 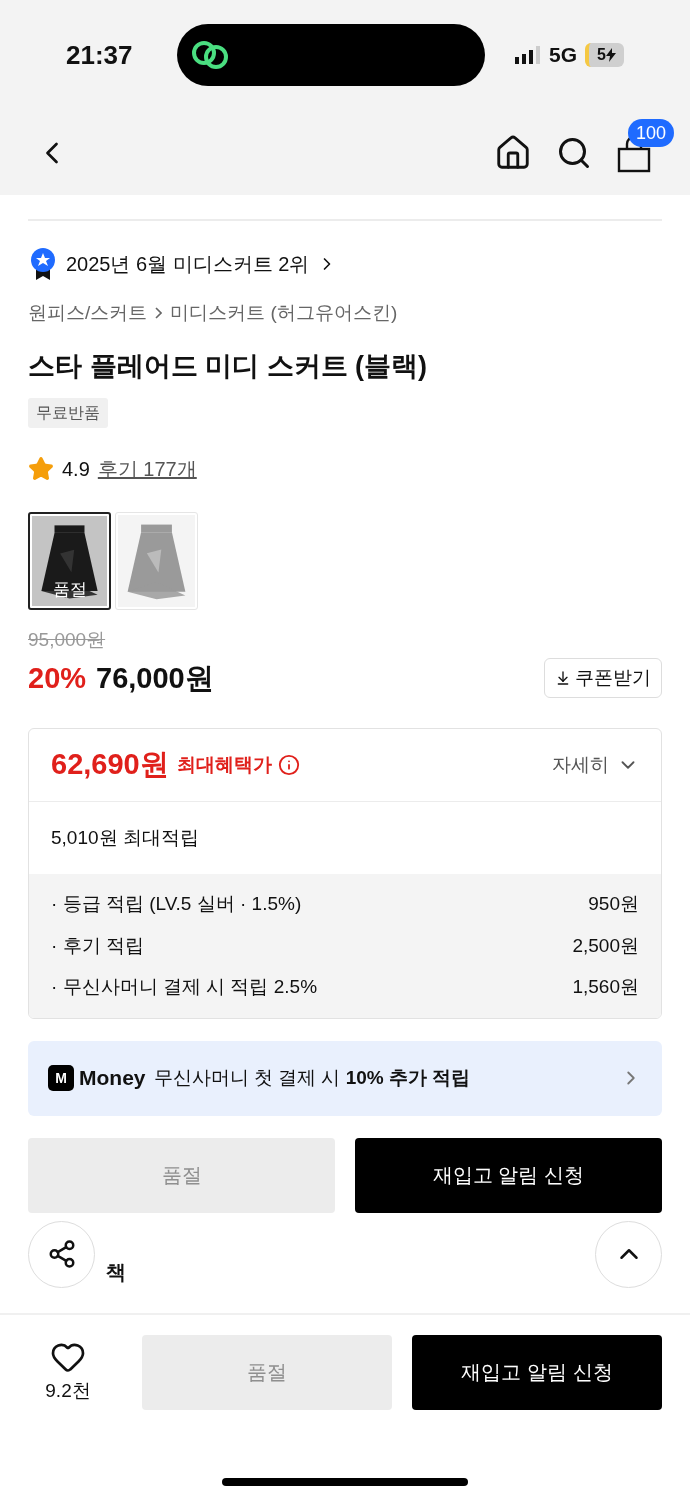 What do you see at coordinates (110, 765) in the screenshot?
I see `max-benefit-price: 62,690원` at bounding box center [110, 765].